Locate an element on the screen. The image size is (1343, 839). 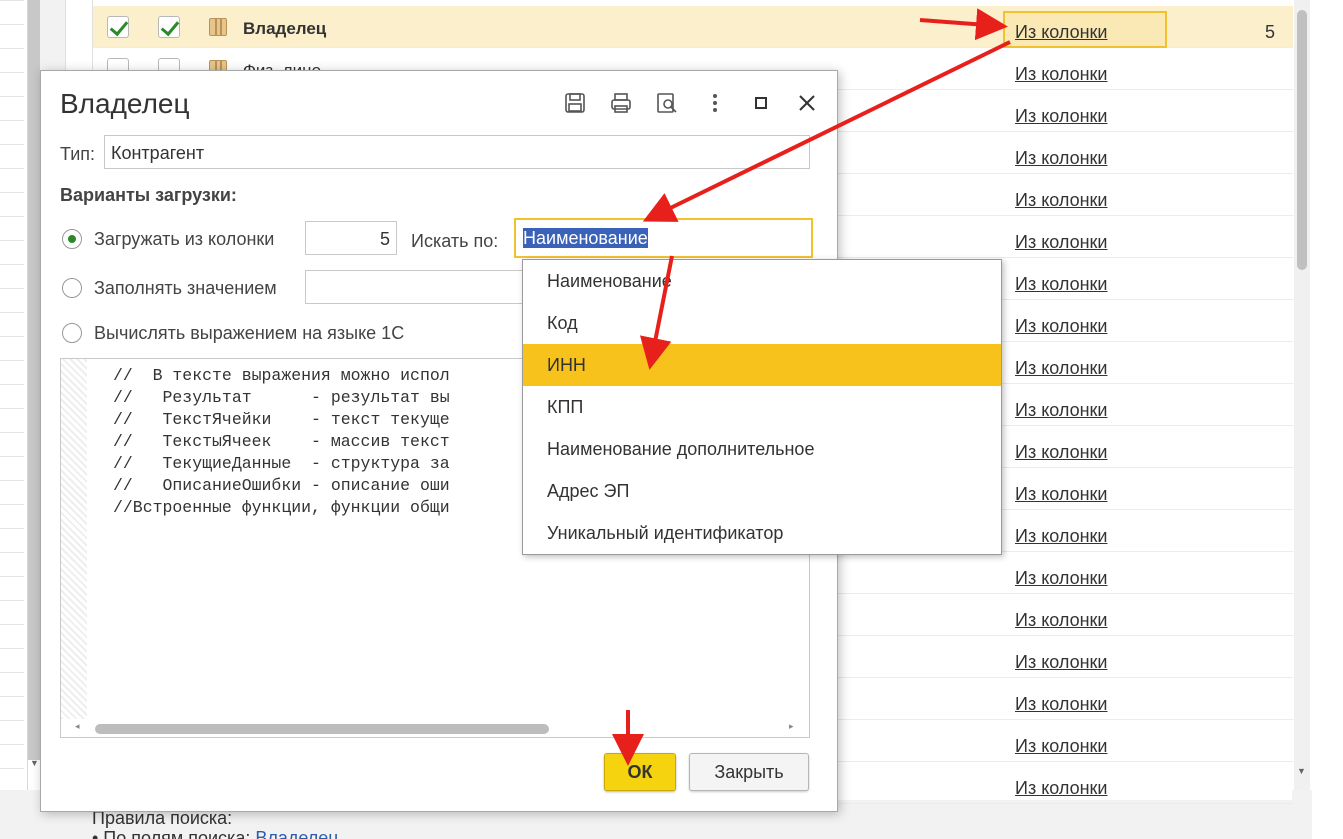
load-options-title: Варианты загрузки: is located at coordinates (148, 195).